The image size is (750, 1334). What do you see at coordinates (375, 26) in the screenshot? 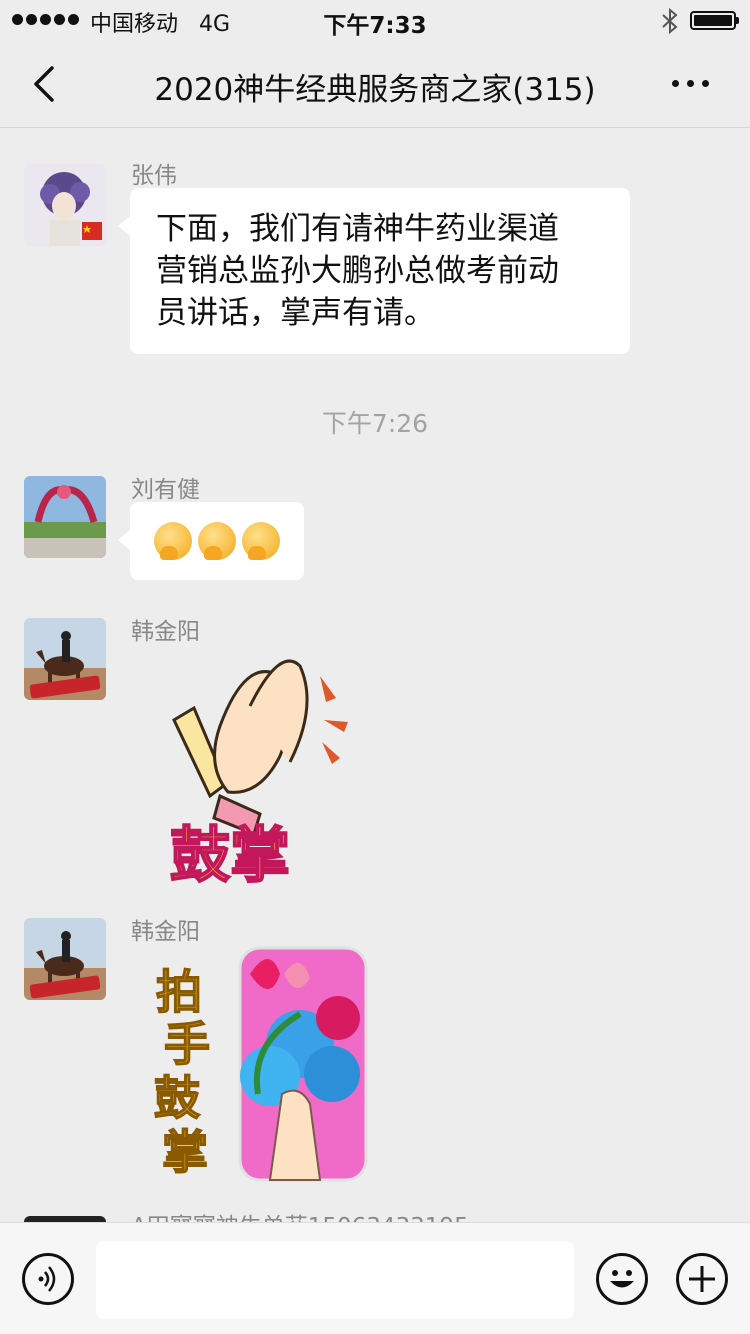
I see `status-time: 下午7:33` at bounding box center [375, 26].